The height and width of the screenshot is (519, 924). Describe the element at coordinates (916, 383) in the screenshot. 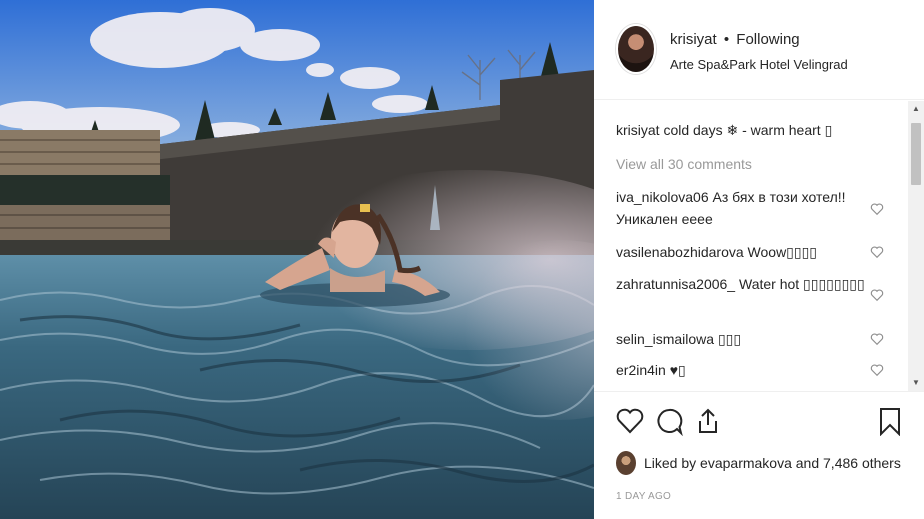

I see `scroll-down-arrow-icon: ▼` at that location.